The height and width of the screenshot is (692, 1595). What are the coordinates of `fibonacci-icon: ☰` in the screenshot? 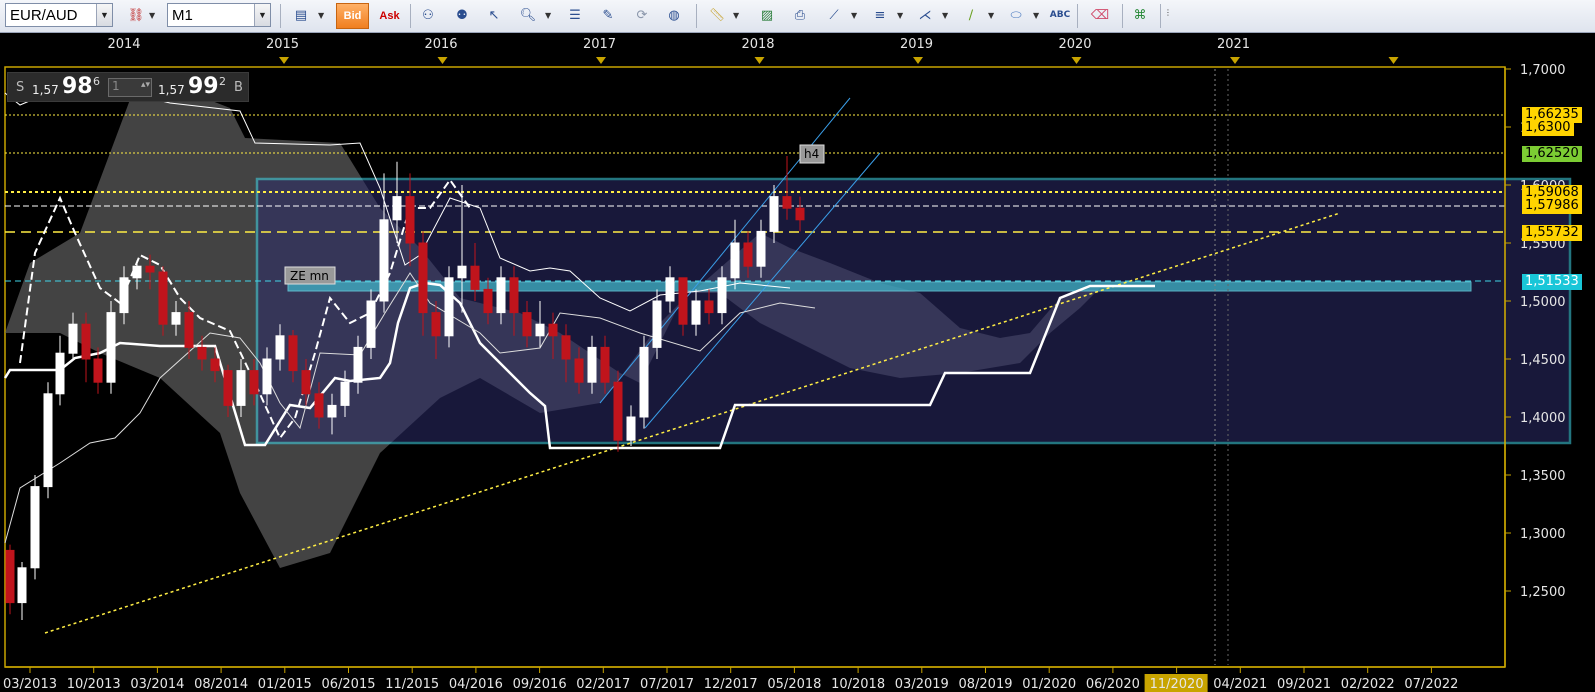 It's located at (575, 15).